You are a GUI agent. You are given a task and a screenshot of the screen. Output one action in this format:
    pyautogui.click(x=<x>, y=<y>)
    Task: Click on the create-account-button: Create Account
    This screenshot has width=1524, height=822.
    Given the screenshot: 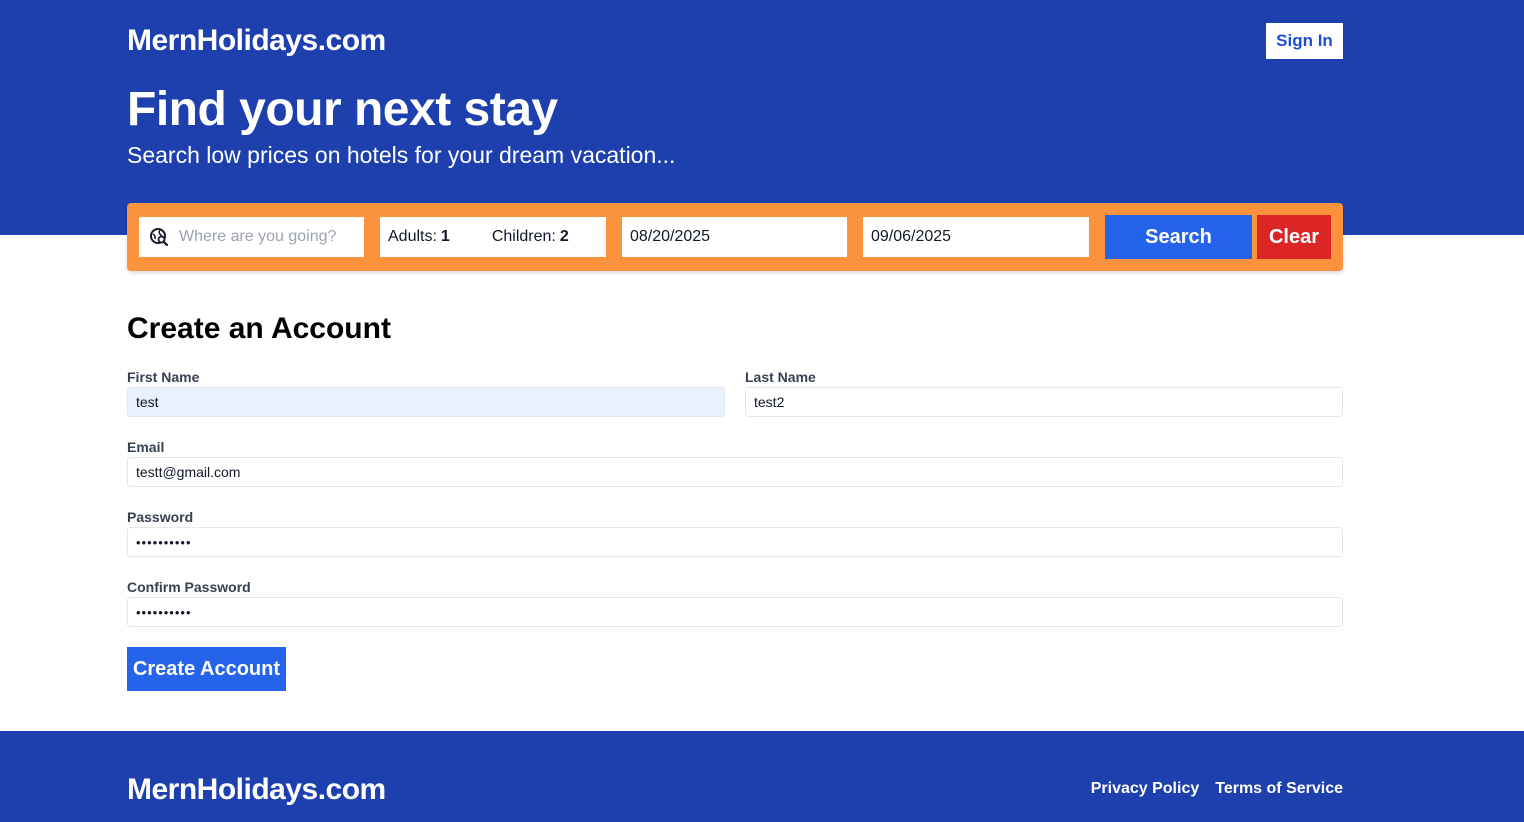 What is the action you would take?
    pyautogui.click(x=206, y=669)
    